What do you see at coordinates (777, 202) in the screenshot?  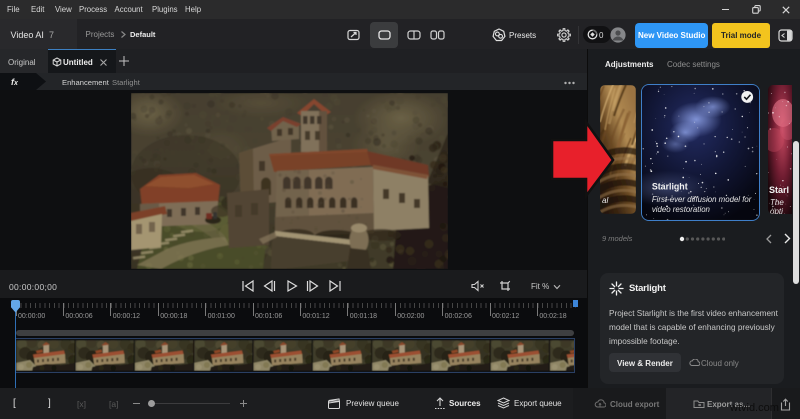 I see `svg-text: The` at bounding box center [777, 202].